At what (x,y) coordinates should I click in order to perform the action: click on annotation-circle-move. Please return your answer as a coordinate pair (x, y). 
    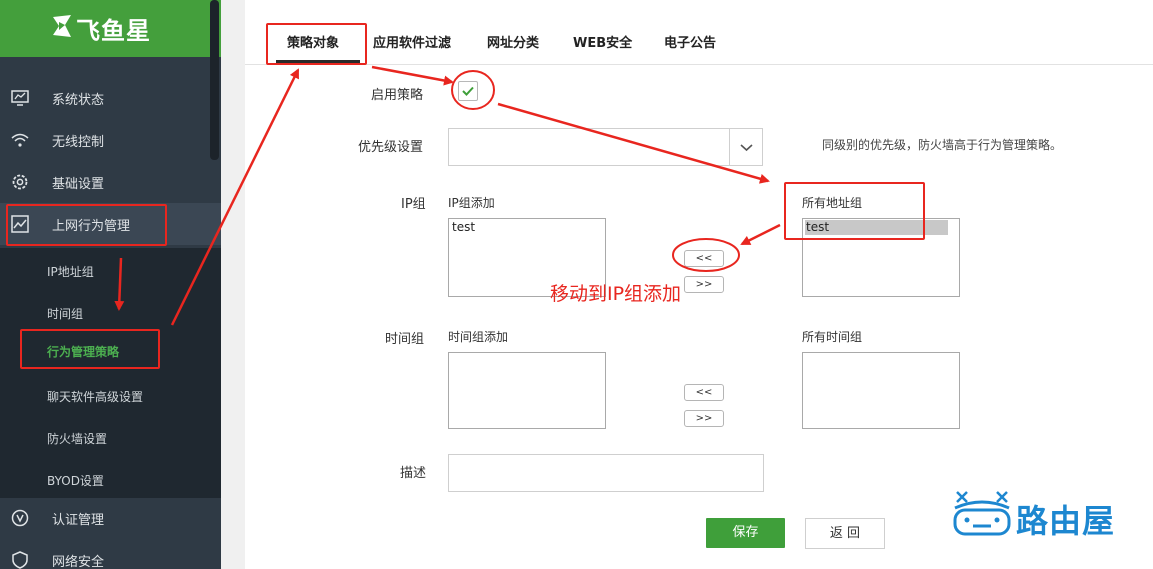
    Looking at the image, I should click on (706, 255).